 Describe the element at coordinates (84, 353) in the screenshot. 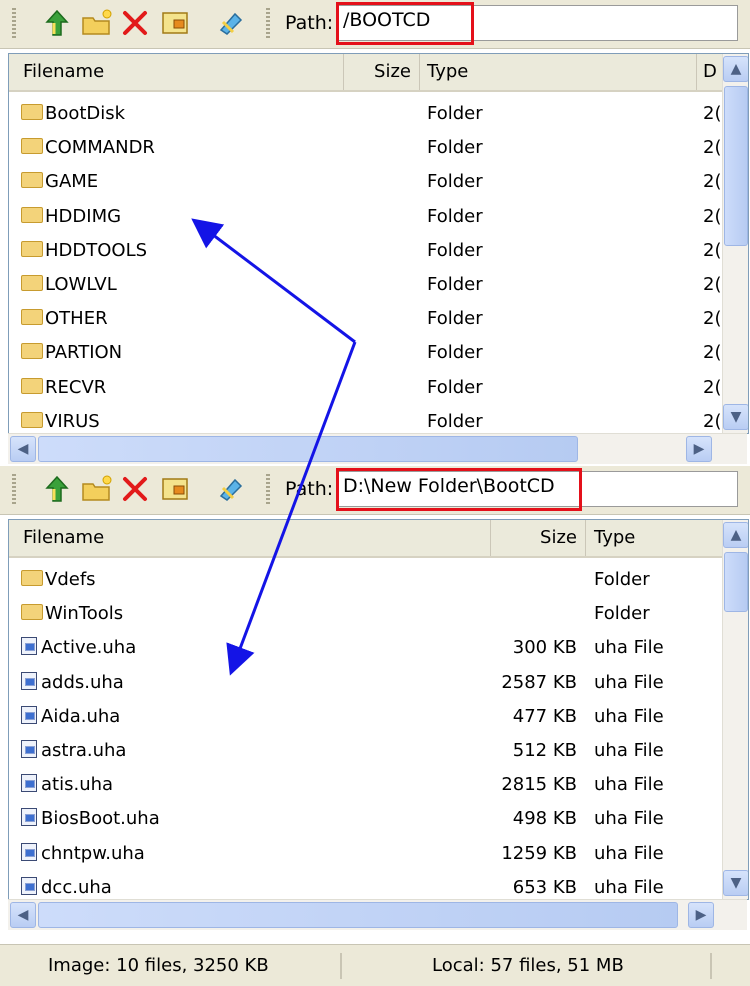

I see `filename-text: PARTION` at that location.